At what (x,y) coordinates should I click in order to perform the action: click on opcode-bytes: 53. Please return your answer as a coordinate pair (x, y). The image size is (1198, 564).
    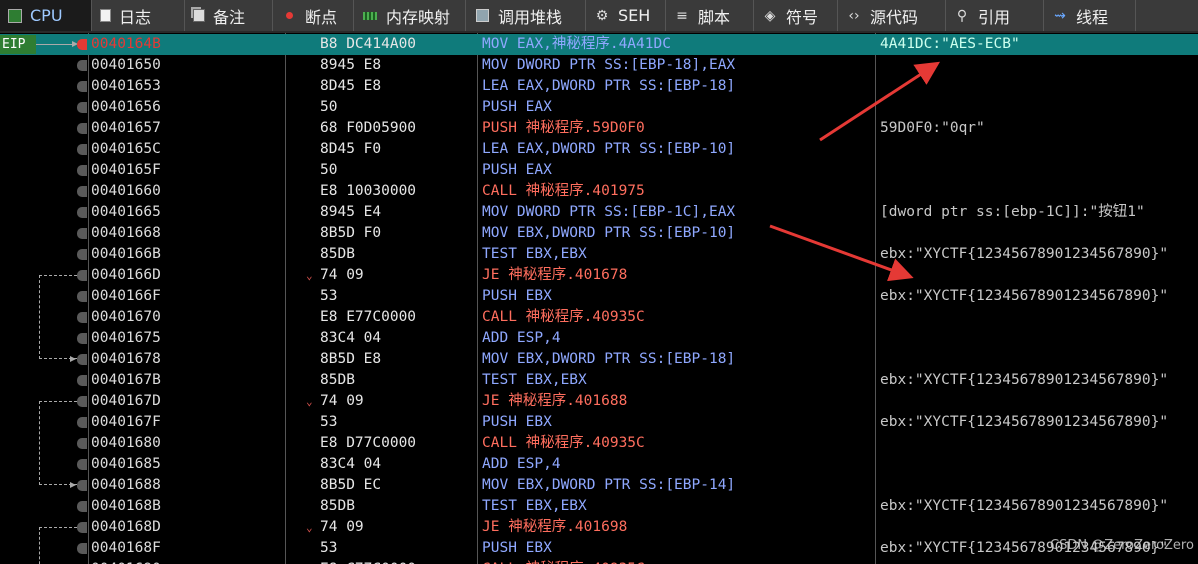
    Looking at the image, I should click on (329, 296).